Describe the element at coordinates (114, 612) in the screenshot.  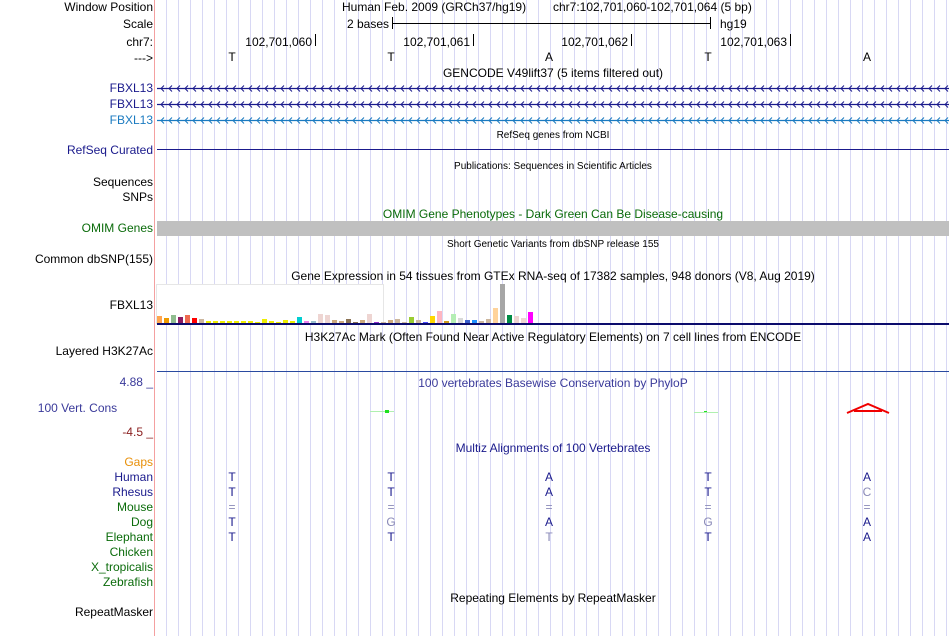
I see `repeatmasker-label: RepeatMasker` at that location.